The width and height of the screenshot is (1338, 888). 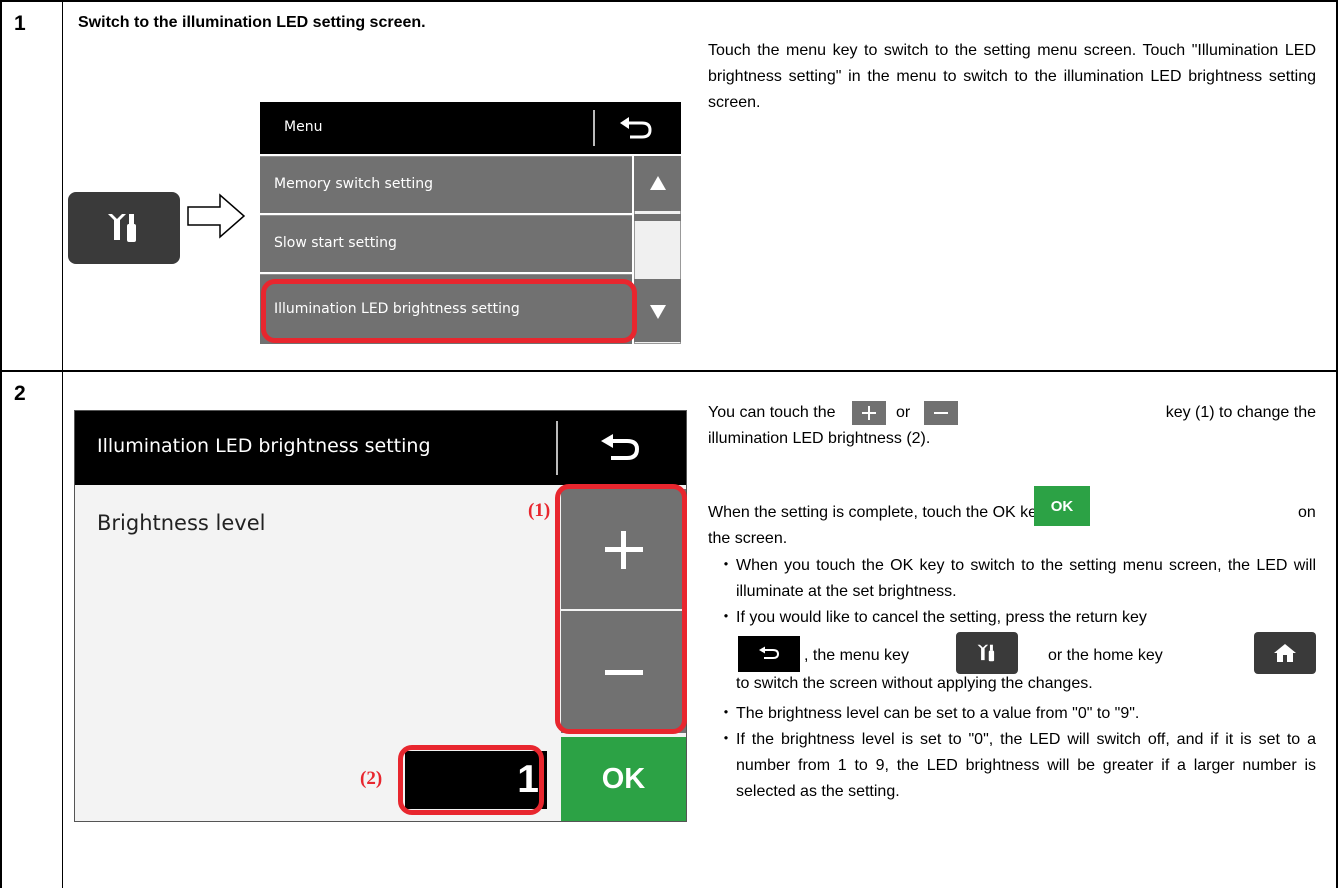 I want to click on triangle-down-icon, so click(x=658, y=312).